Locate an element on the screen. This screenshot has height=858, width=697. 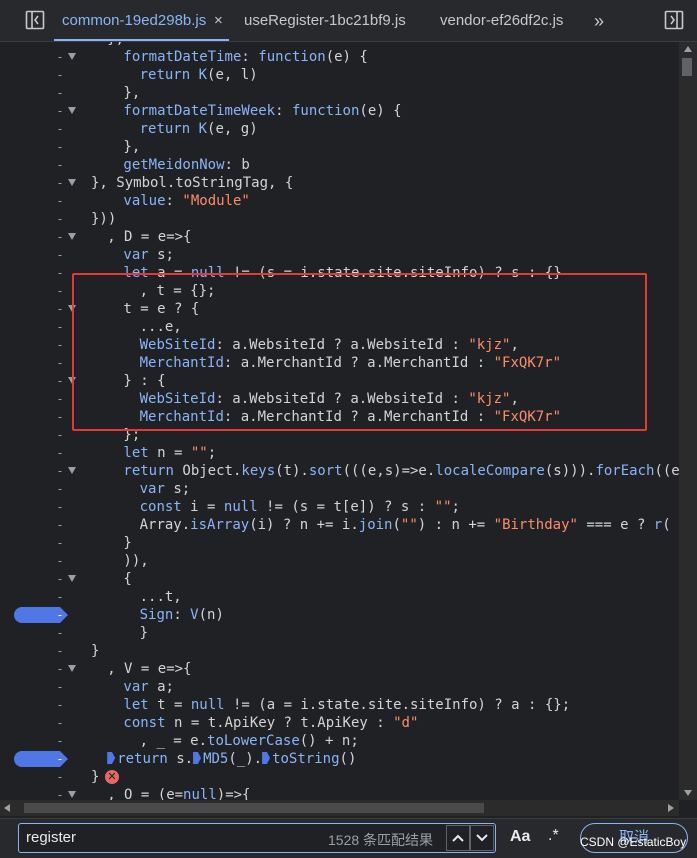
code-line: - ...t, is located at coordinates (340, 597).